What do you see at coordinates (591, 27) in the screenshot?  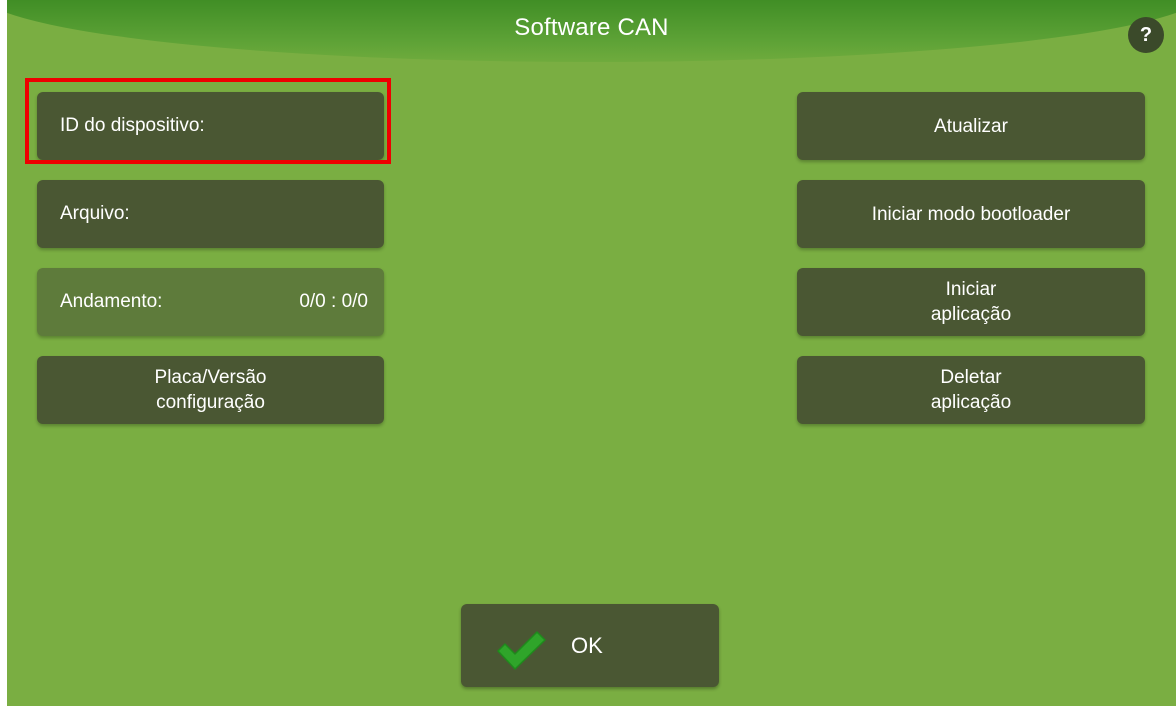 I see `page-title: Software CAN` at bounding box center [591, 27].